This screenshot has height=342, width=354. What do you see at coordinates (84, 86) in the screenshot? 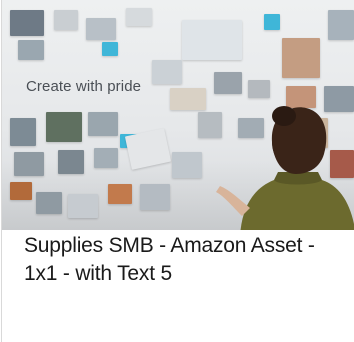
I see `hero-caption: Create with pride` at bounding box center [84, 86].